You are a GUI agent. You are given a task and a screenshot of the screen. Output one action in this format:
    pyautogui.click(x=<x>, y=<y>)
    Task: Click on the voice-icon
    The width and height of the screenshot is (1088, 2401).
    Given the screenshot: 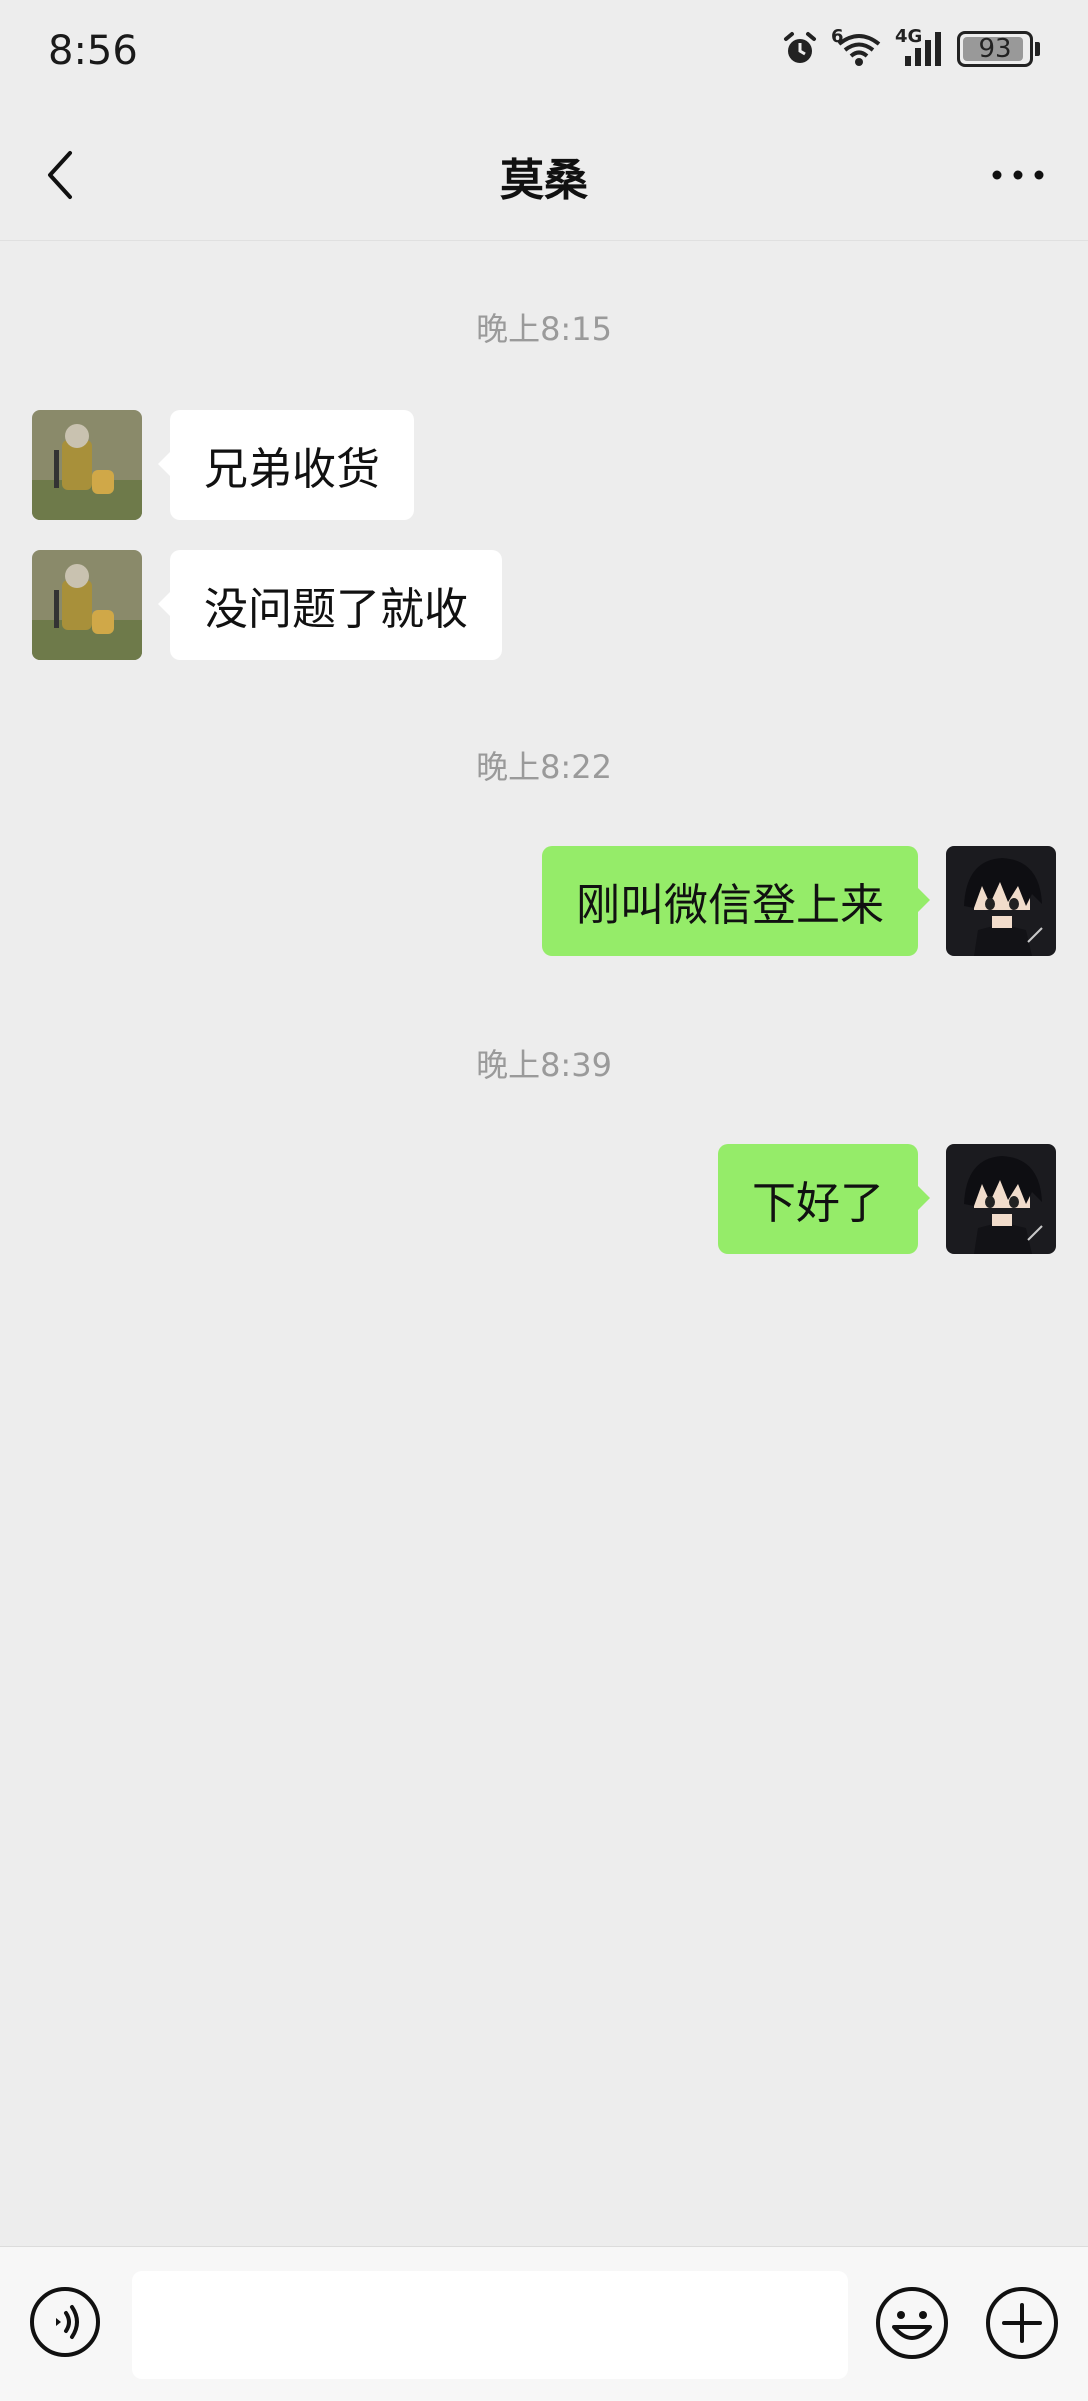 What is the action you would take?
    pyautogui.click(x=65, y=2322)
    